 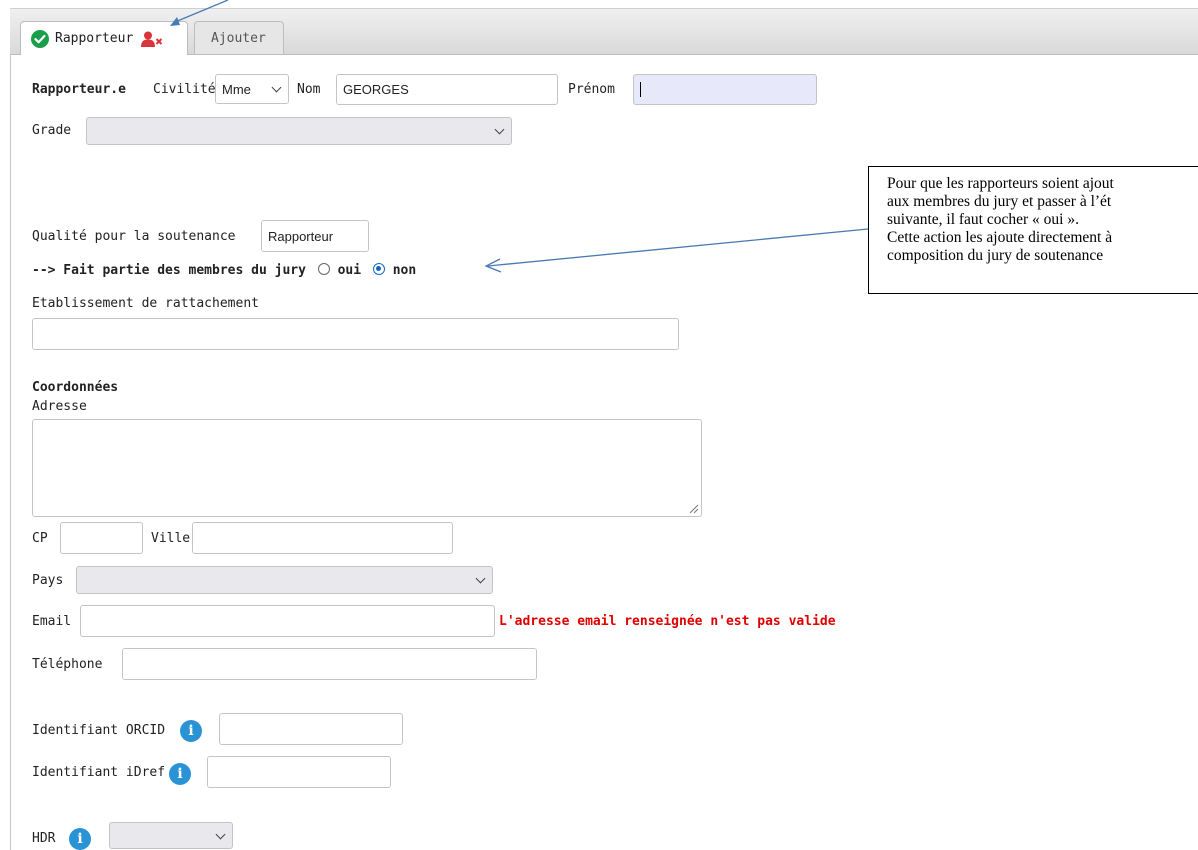 I want to click on arrow-to-radio, so click(x=678, y=247).